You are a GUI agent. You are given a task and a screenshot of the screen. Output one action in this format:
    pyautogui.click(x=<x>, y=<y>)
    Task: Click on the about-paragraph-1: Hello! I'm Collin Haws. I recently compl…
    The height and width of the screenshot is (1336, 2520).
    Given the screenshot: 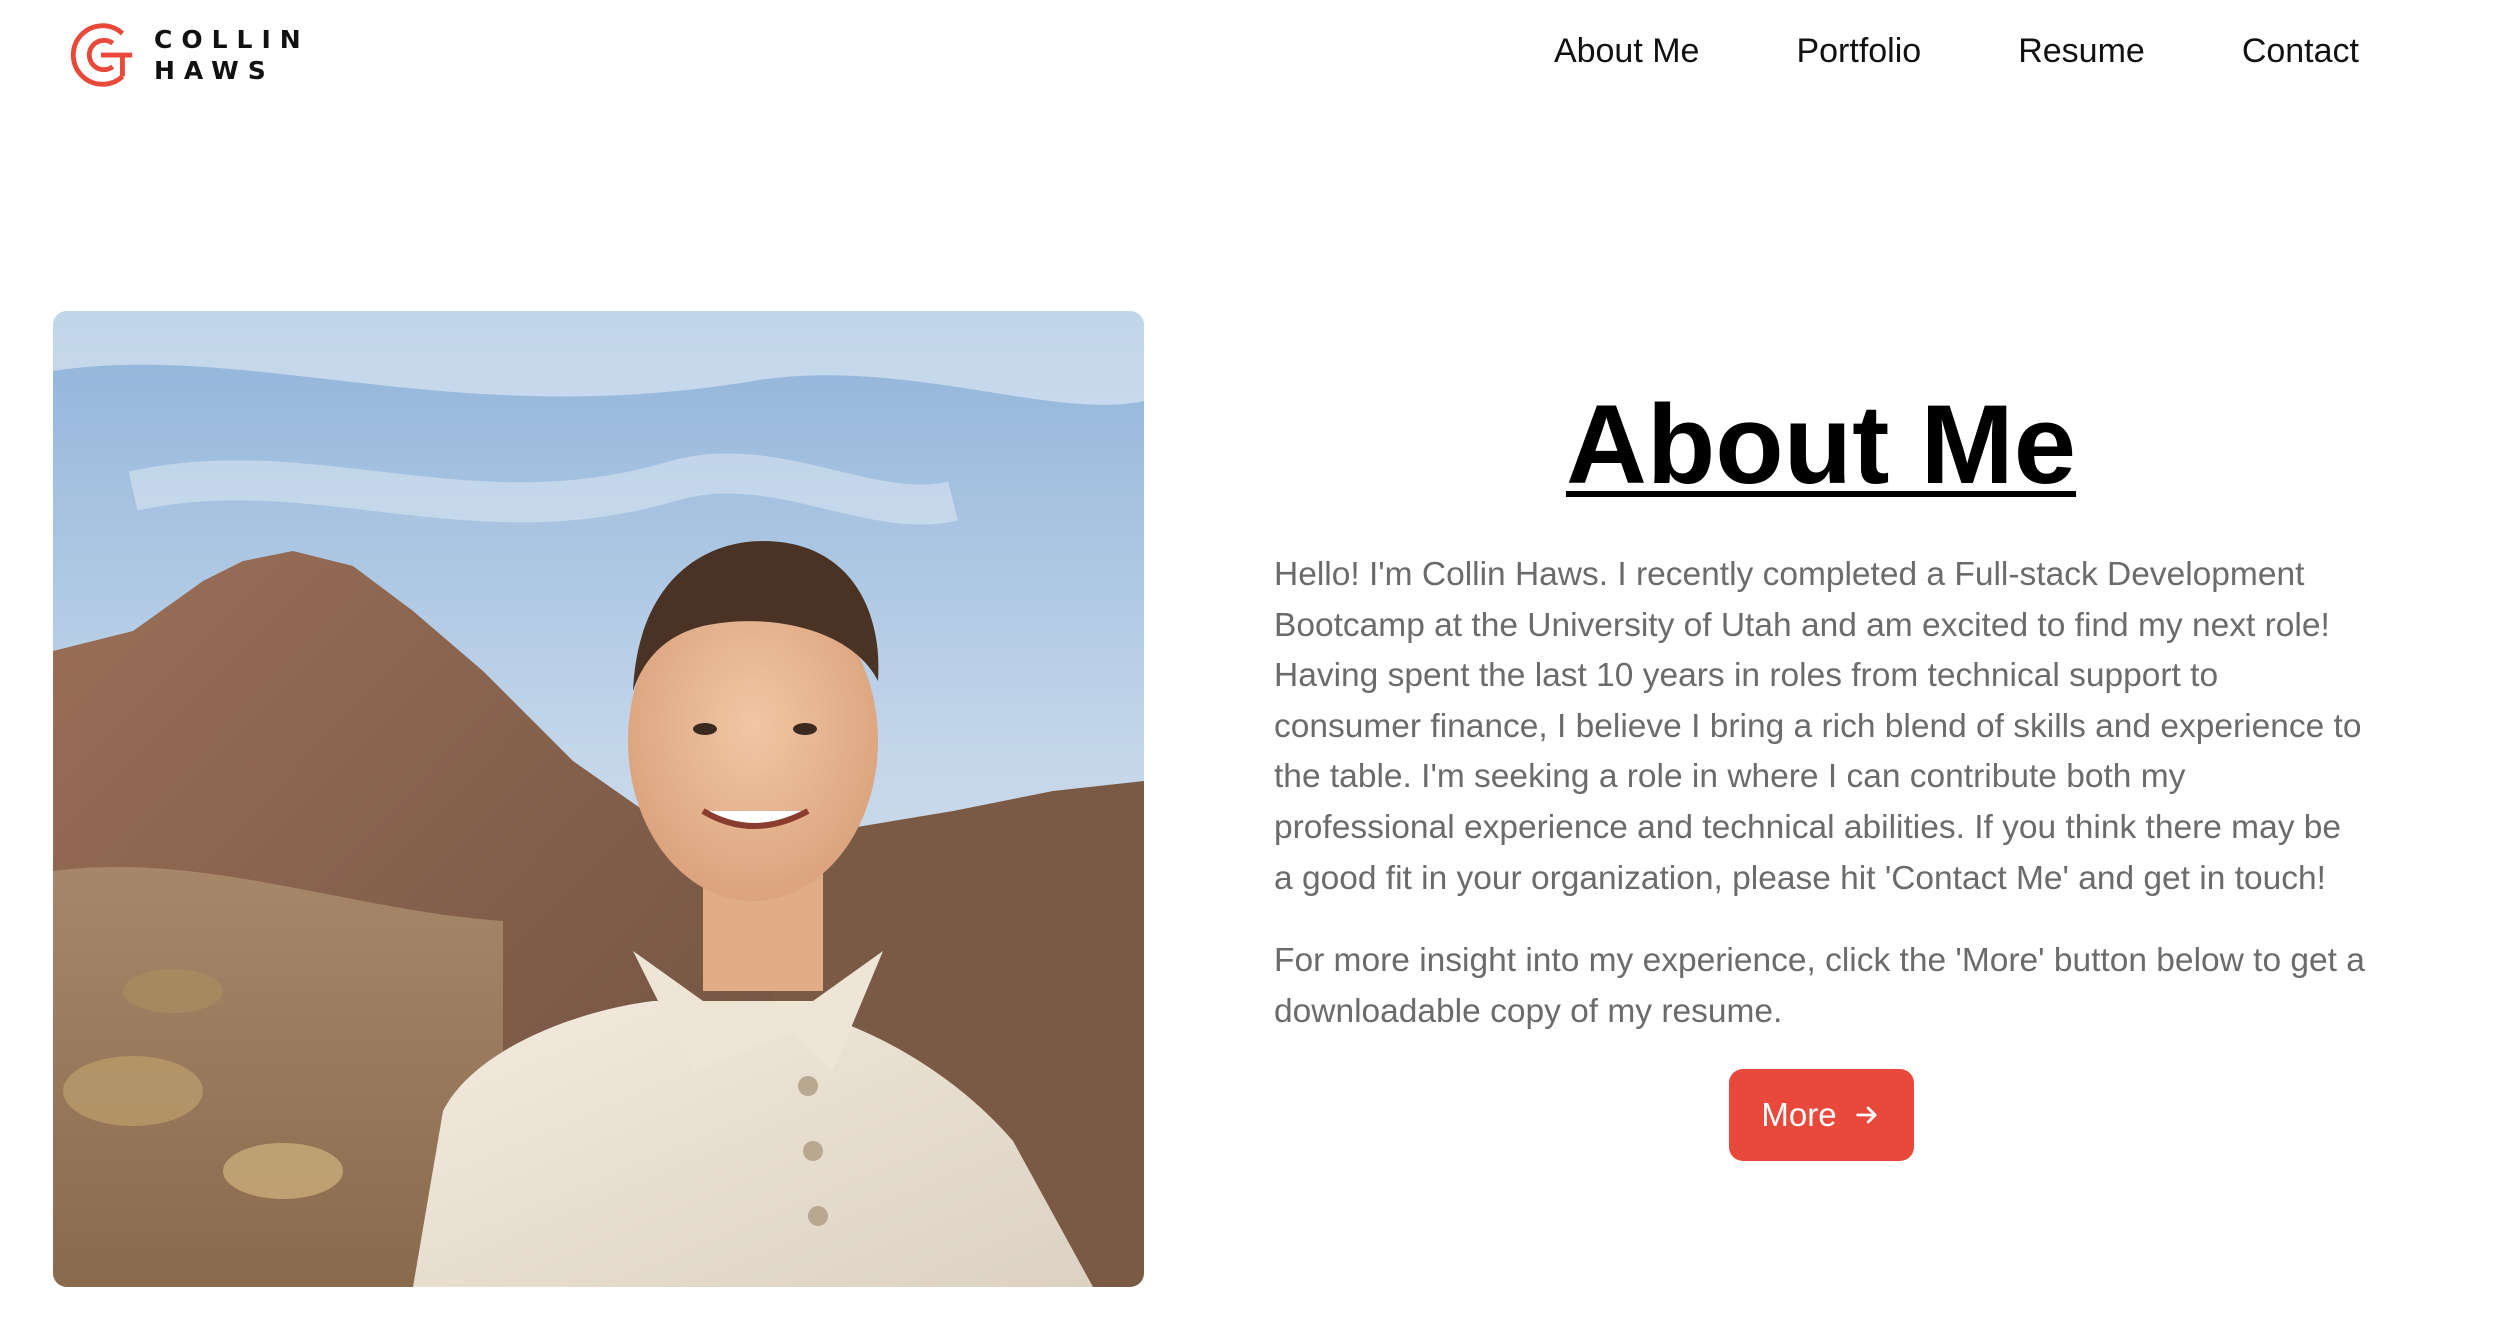 What is the action you would take?
    pyautogui.click(x=1818, y=726)
    